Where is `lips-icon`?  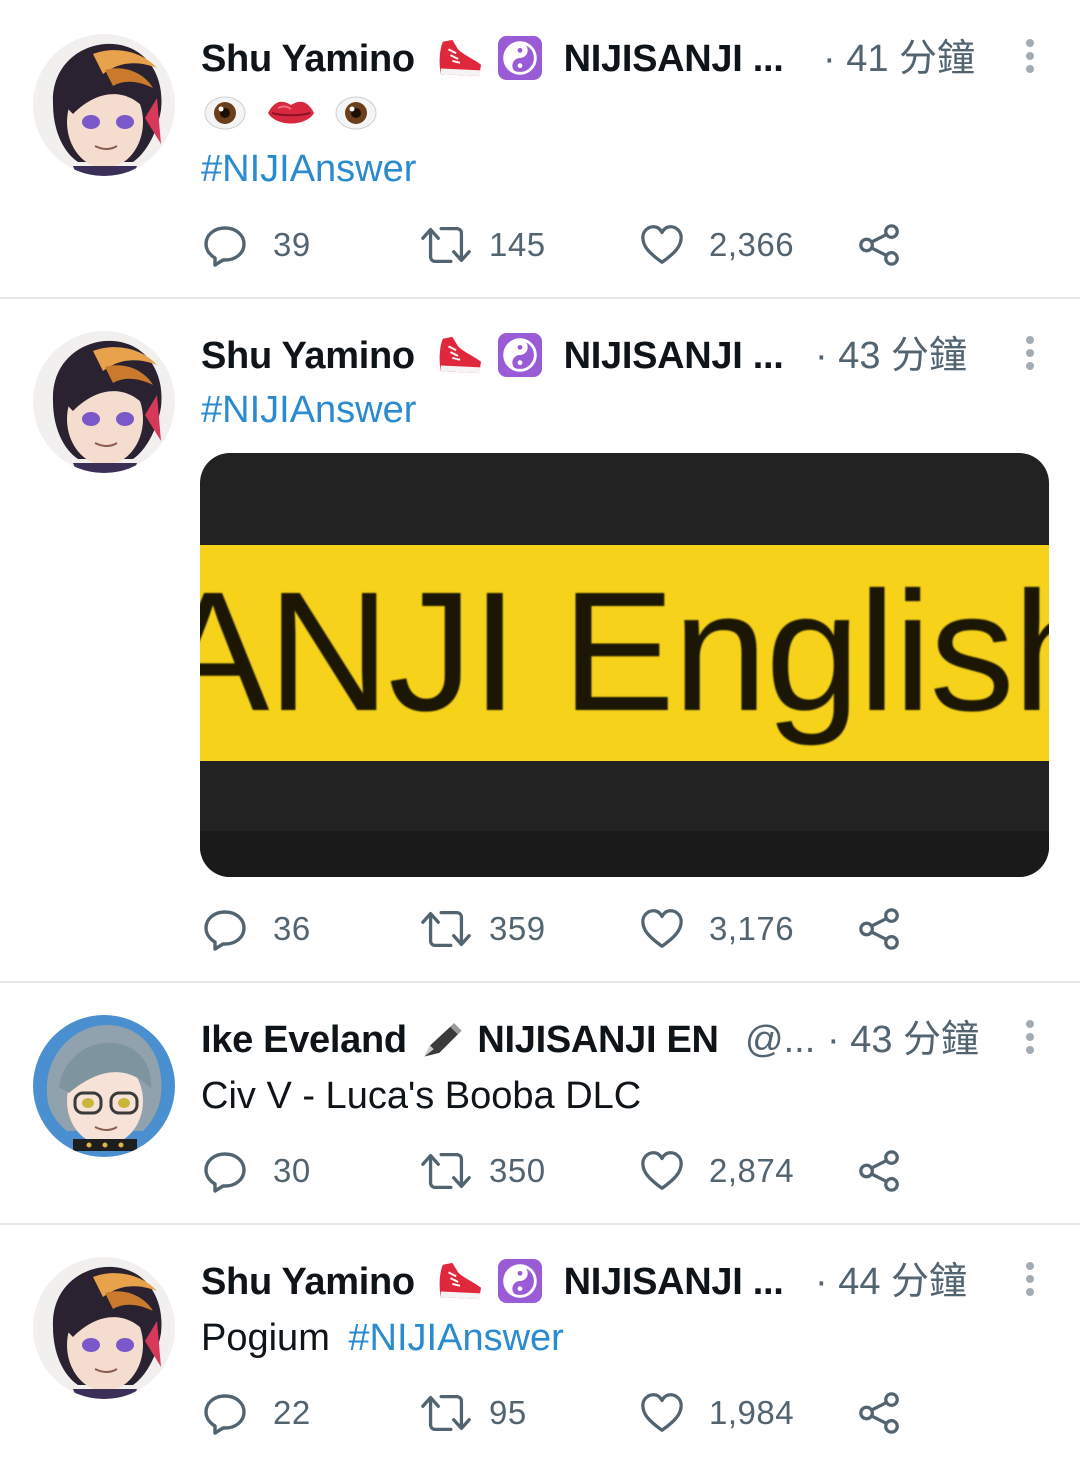
lips-icon is located at coordinates (291, 113).